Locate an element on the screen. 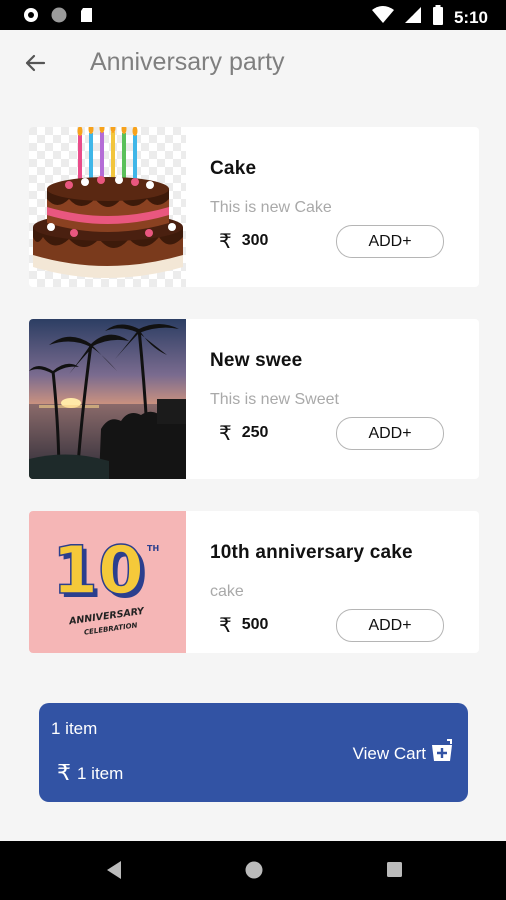 The height and width of the screenshot is (900, 506). arrow-left-icon is located at coordinates (35, 65).